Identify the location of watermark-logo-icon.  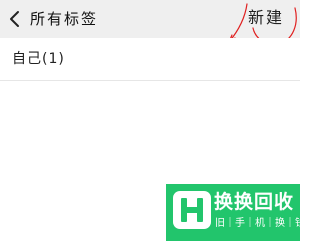
(192, 210).